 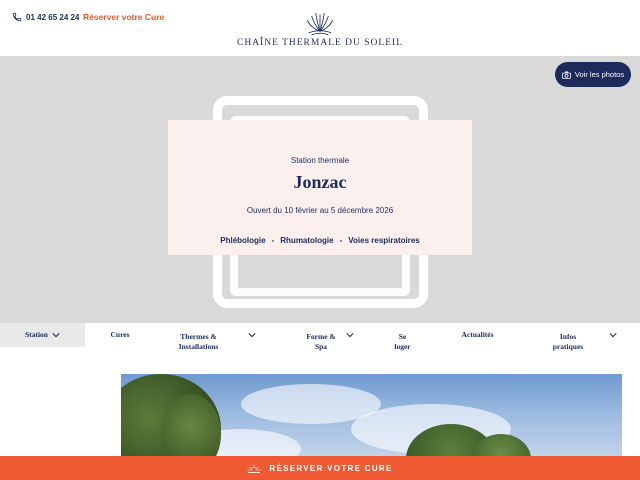 I want to click on nav-item-se-loger: Se loger, so click(x=402, y=337).